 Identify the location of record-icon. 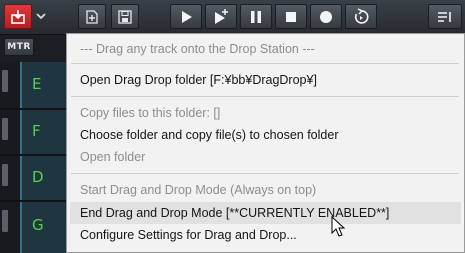
(326, 16).